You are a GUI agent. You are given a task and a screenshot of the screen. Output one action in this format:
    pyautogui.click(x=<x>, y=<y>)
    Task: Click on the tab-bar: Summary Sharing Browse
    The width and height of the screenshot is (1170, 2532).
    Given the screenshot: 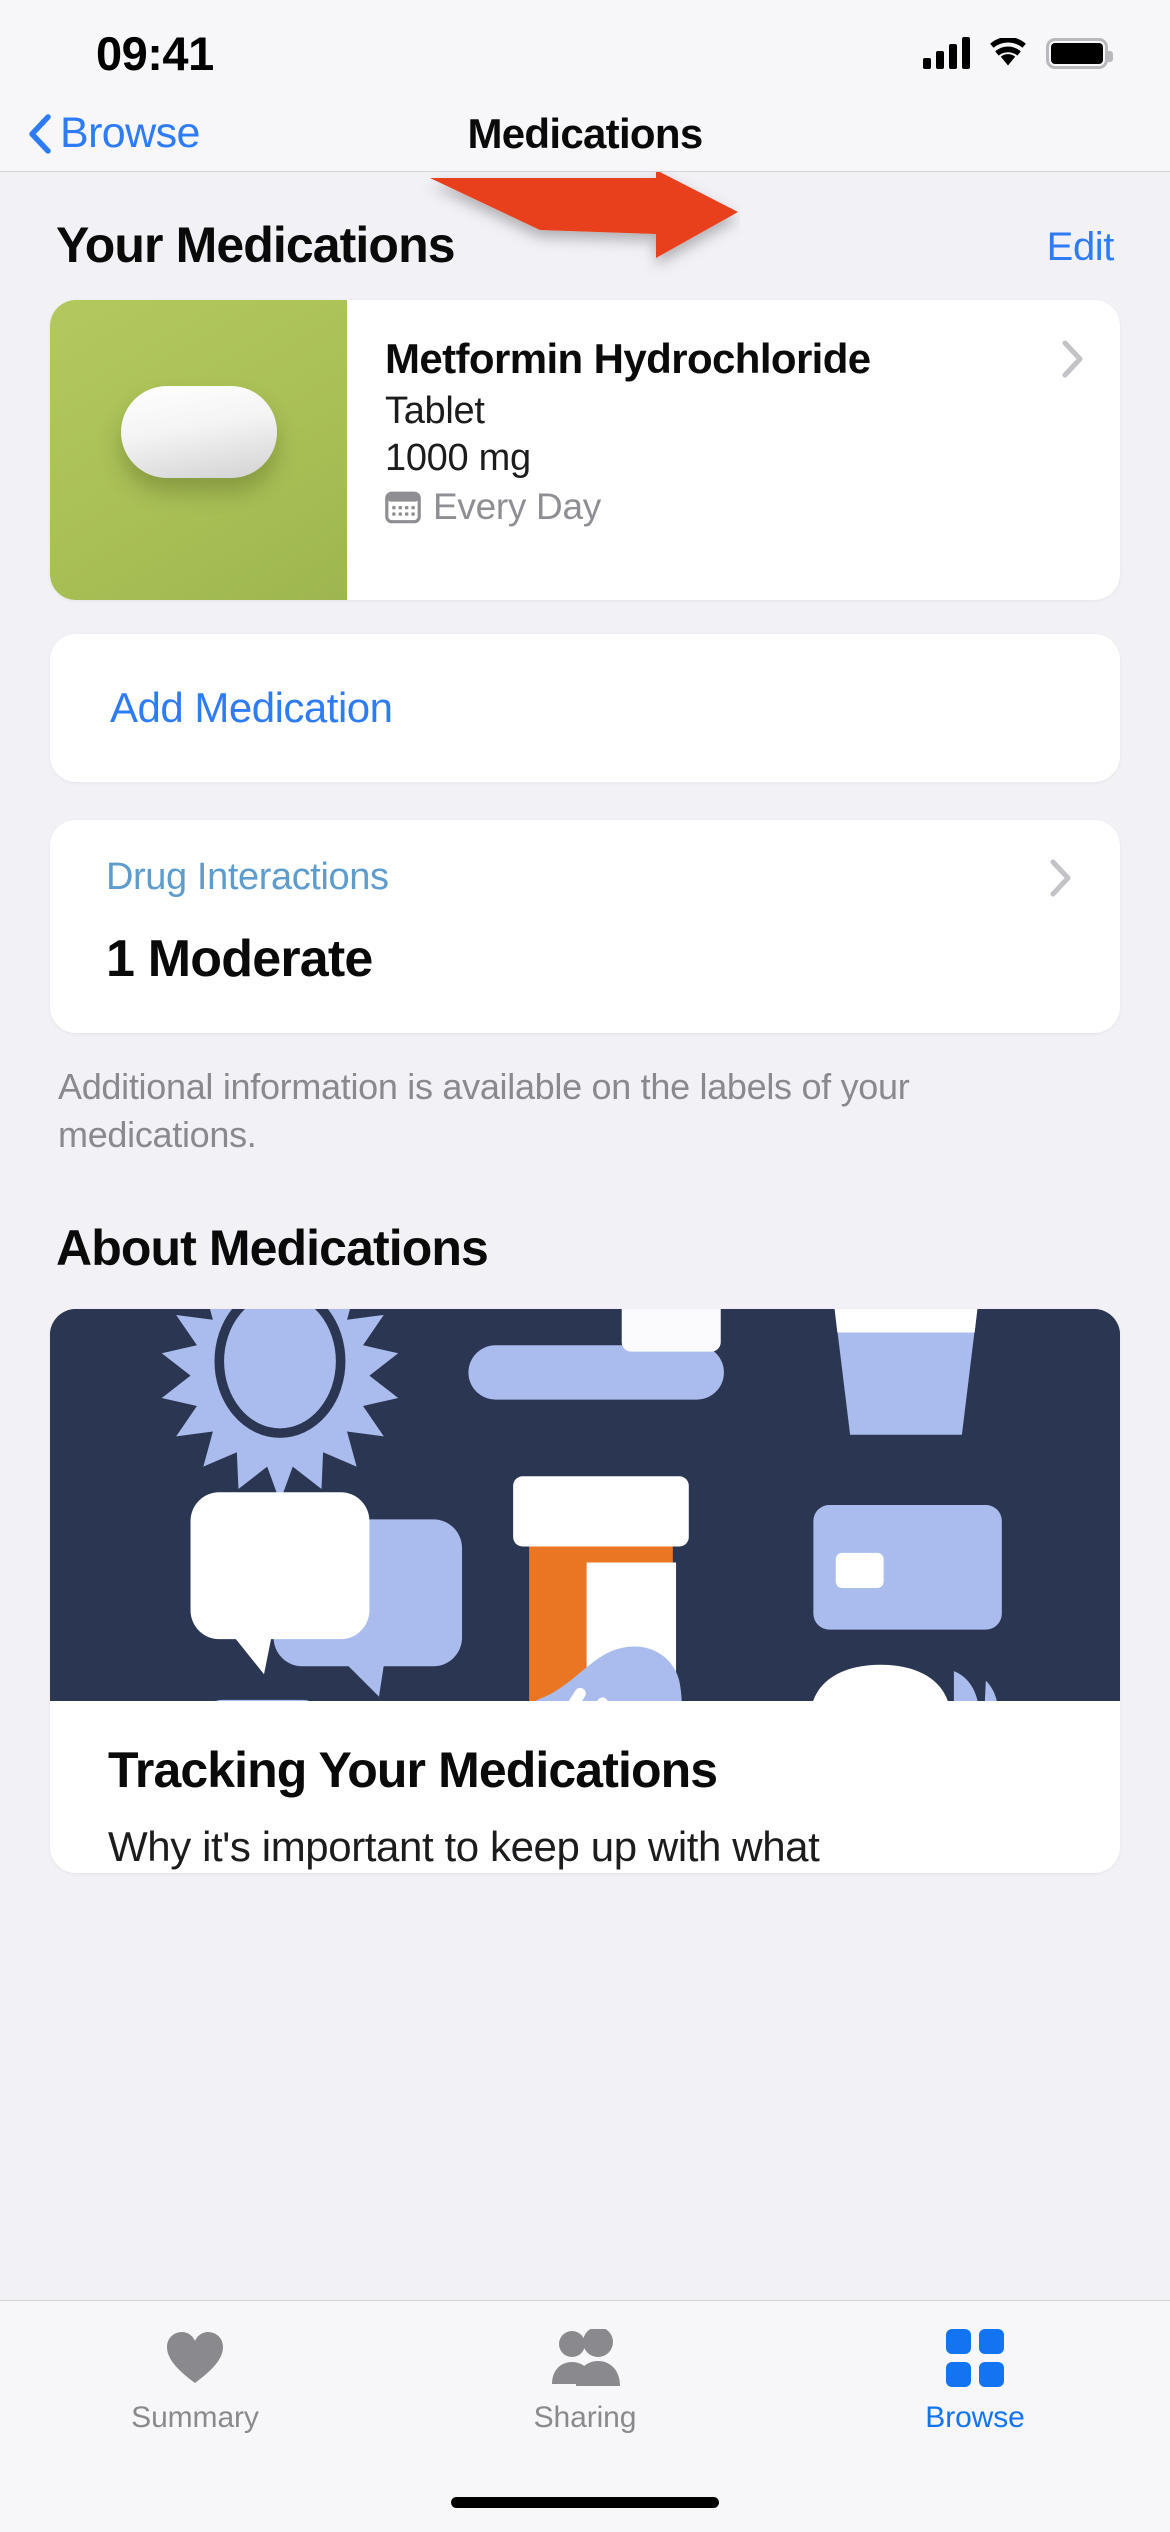 What is the action you would take?
    pyautogui.click(x=585, y=2416)
    